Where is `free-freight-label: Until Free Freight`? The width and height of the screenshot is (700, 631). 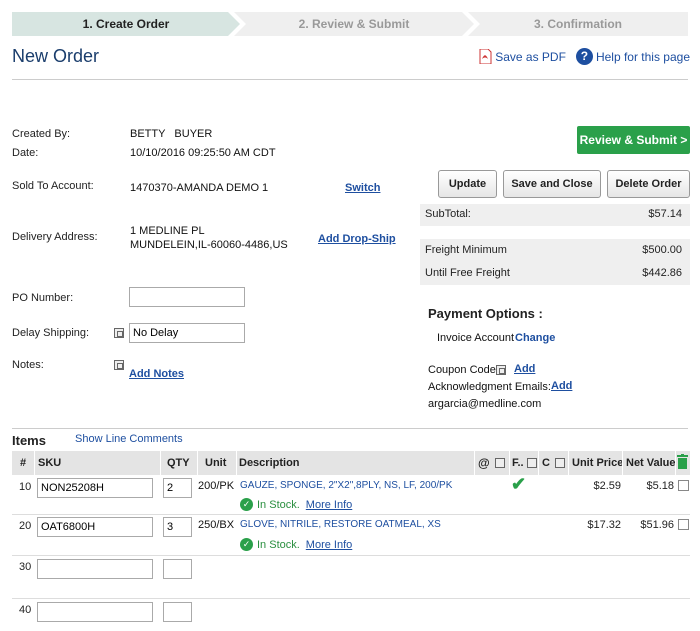
free-freight-label: Until Free Freight is located at coordinates (467, 273).